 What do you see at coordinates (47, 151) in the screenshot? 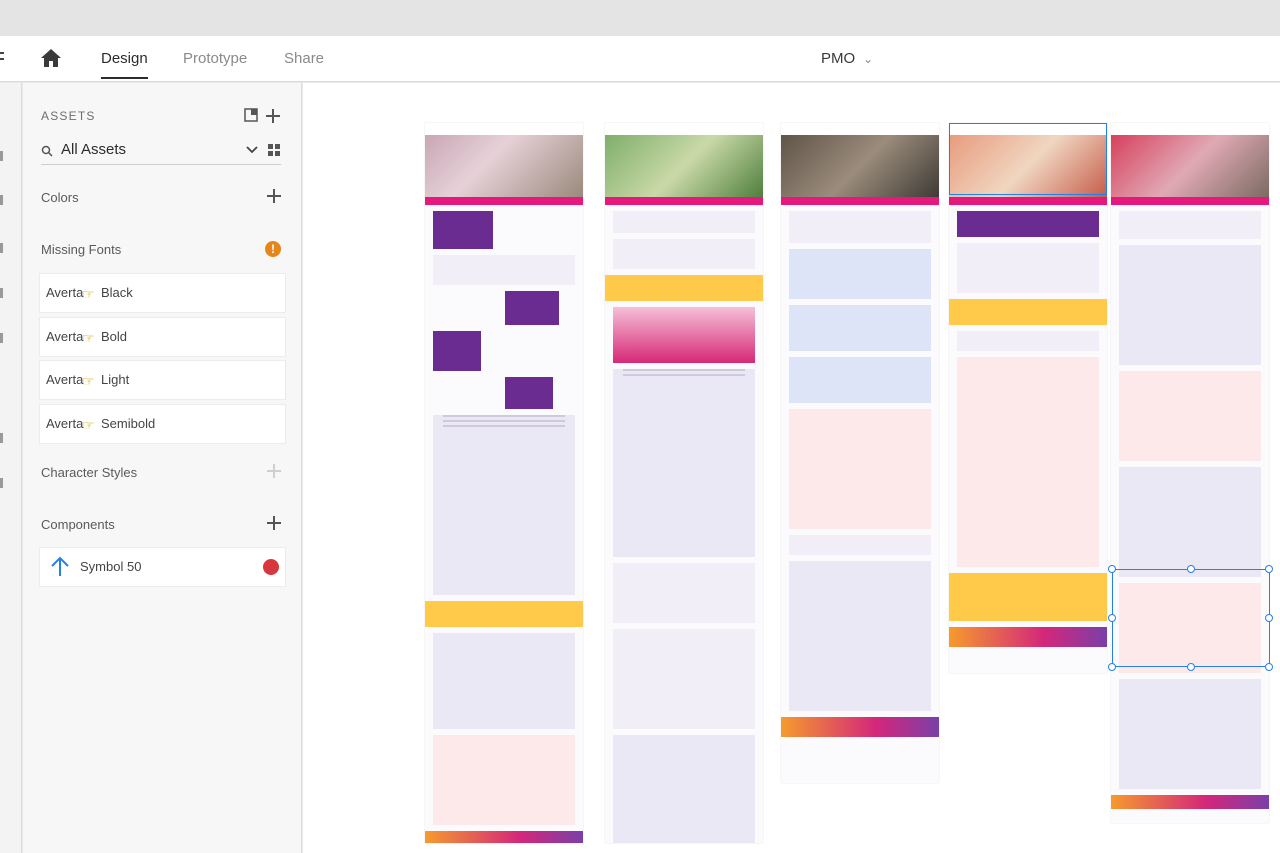
I see `search-icon` at bounding box center [47, 151].